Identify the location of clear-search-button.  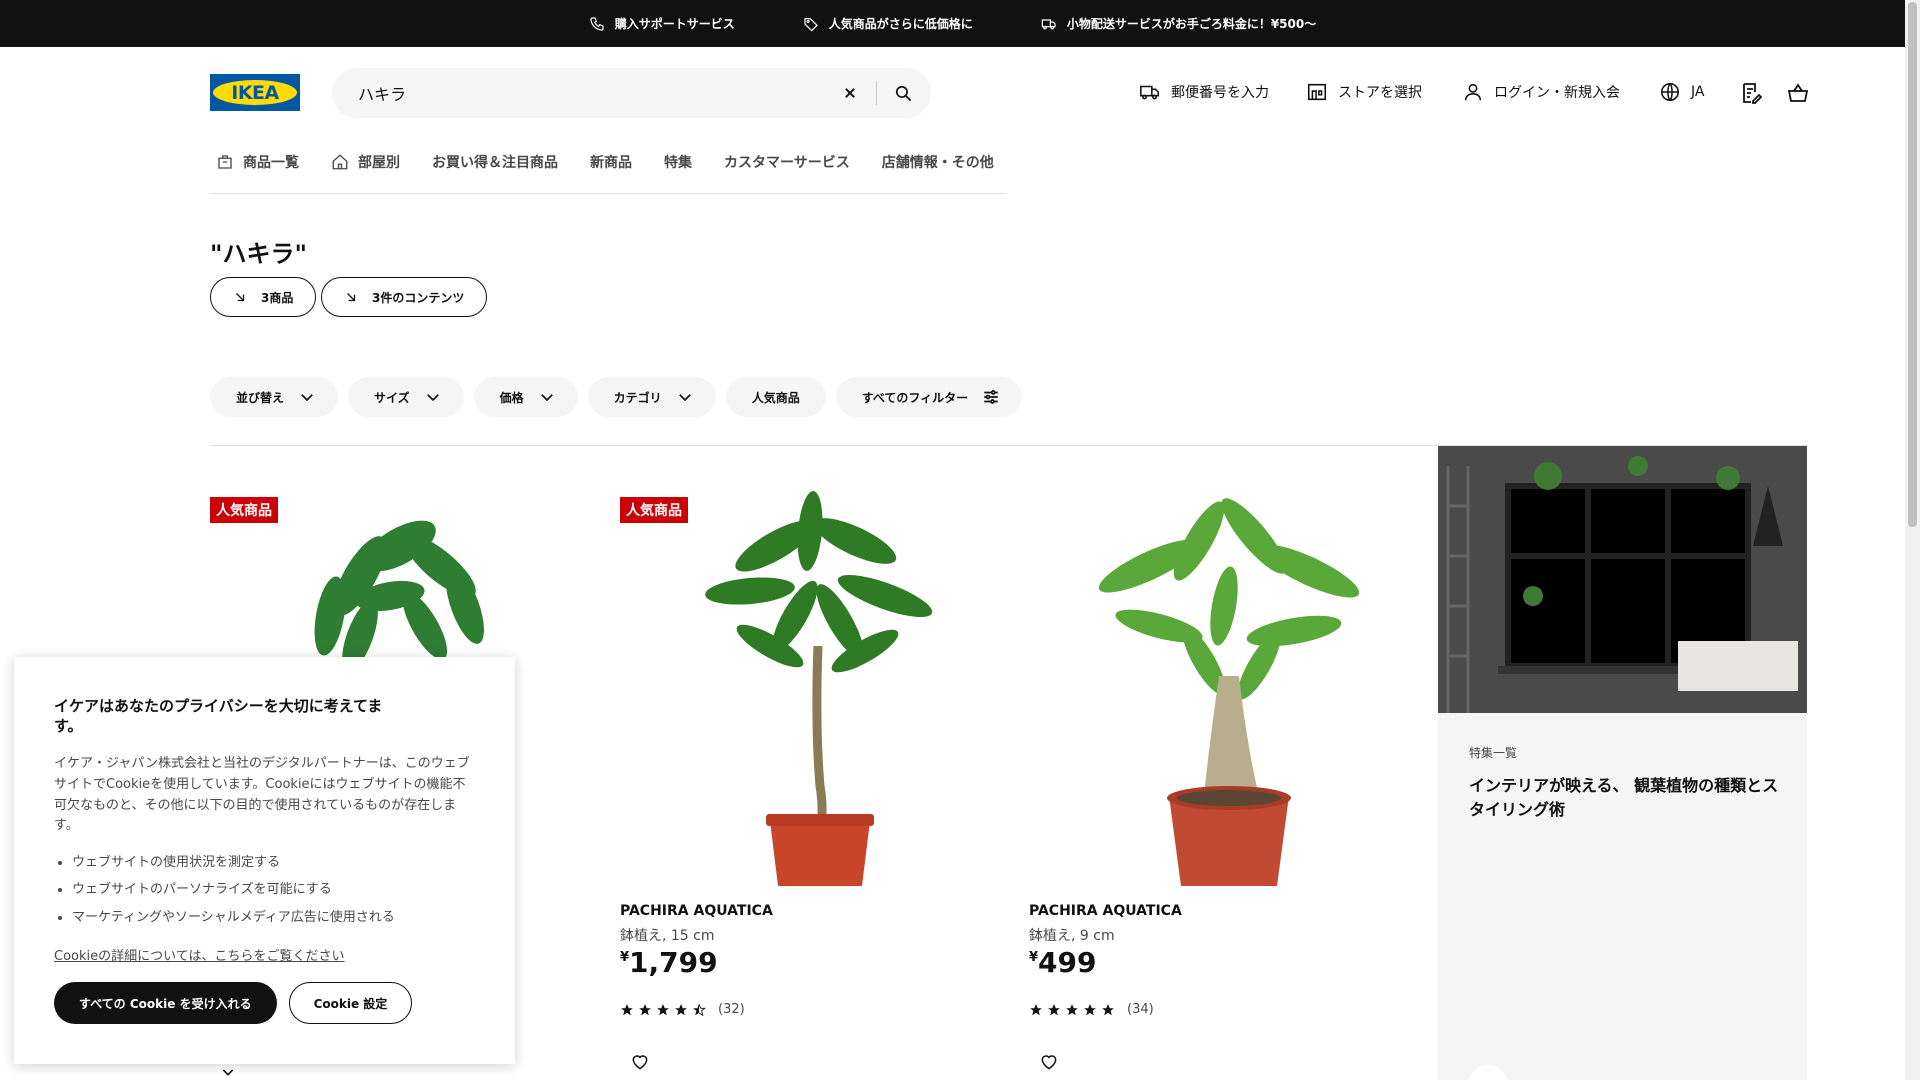
(850, 93).